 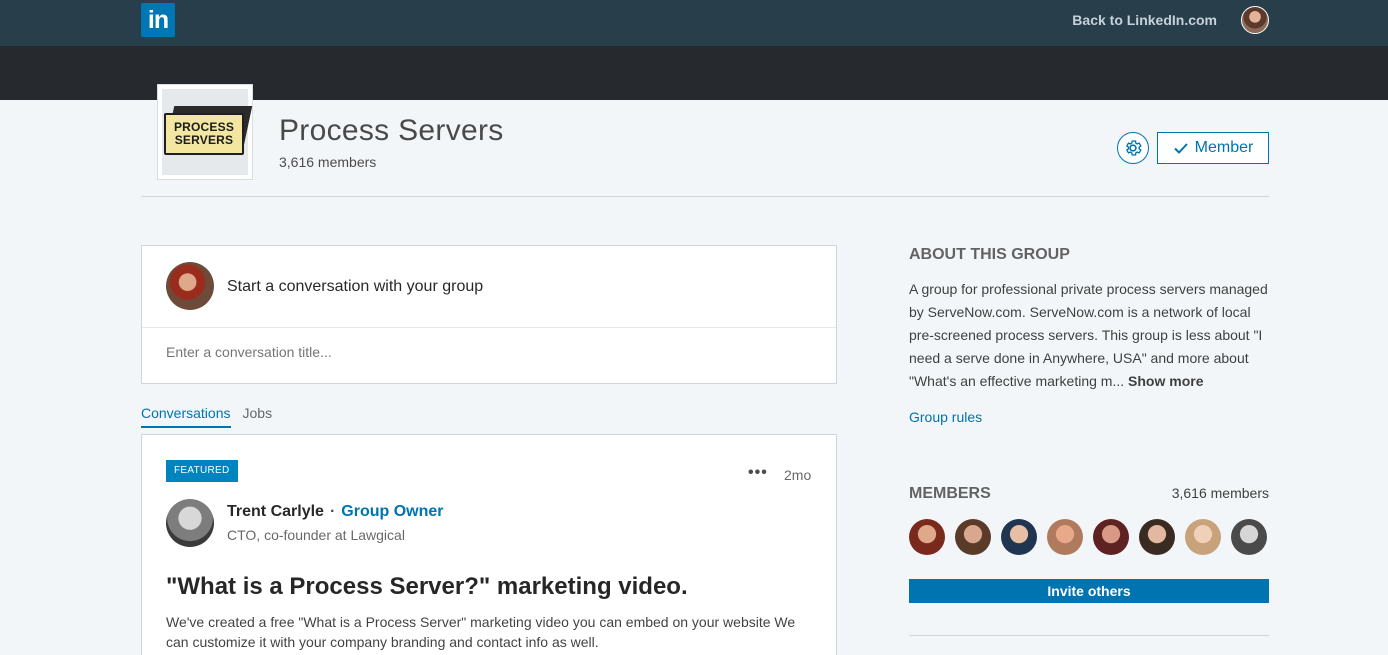 I want to click on feed-tabs: Conversations Jobs, so click(x=206, y=417).